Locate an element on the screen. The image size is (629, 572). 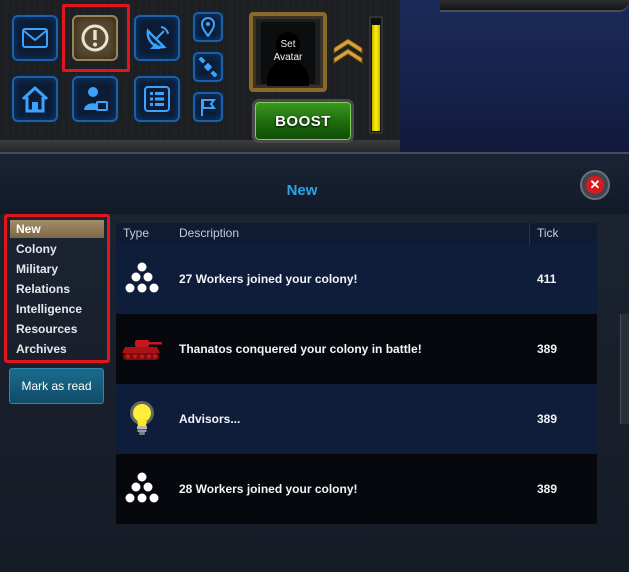
close-button: ✕ is located at coordinates (595, 185).